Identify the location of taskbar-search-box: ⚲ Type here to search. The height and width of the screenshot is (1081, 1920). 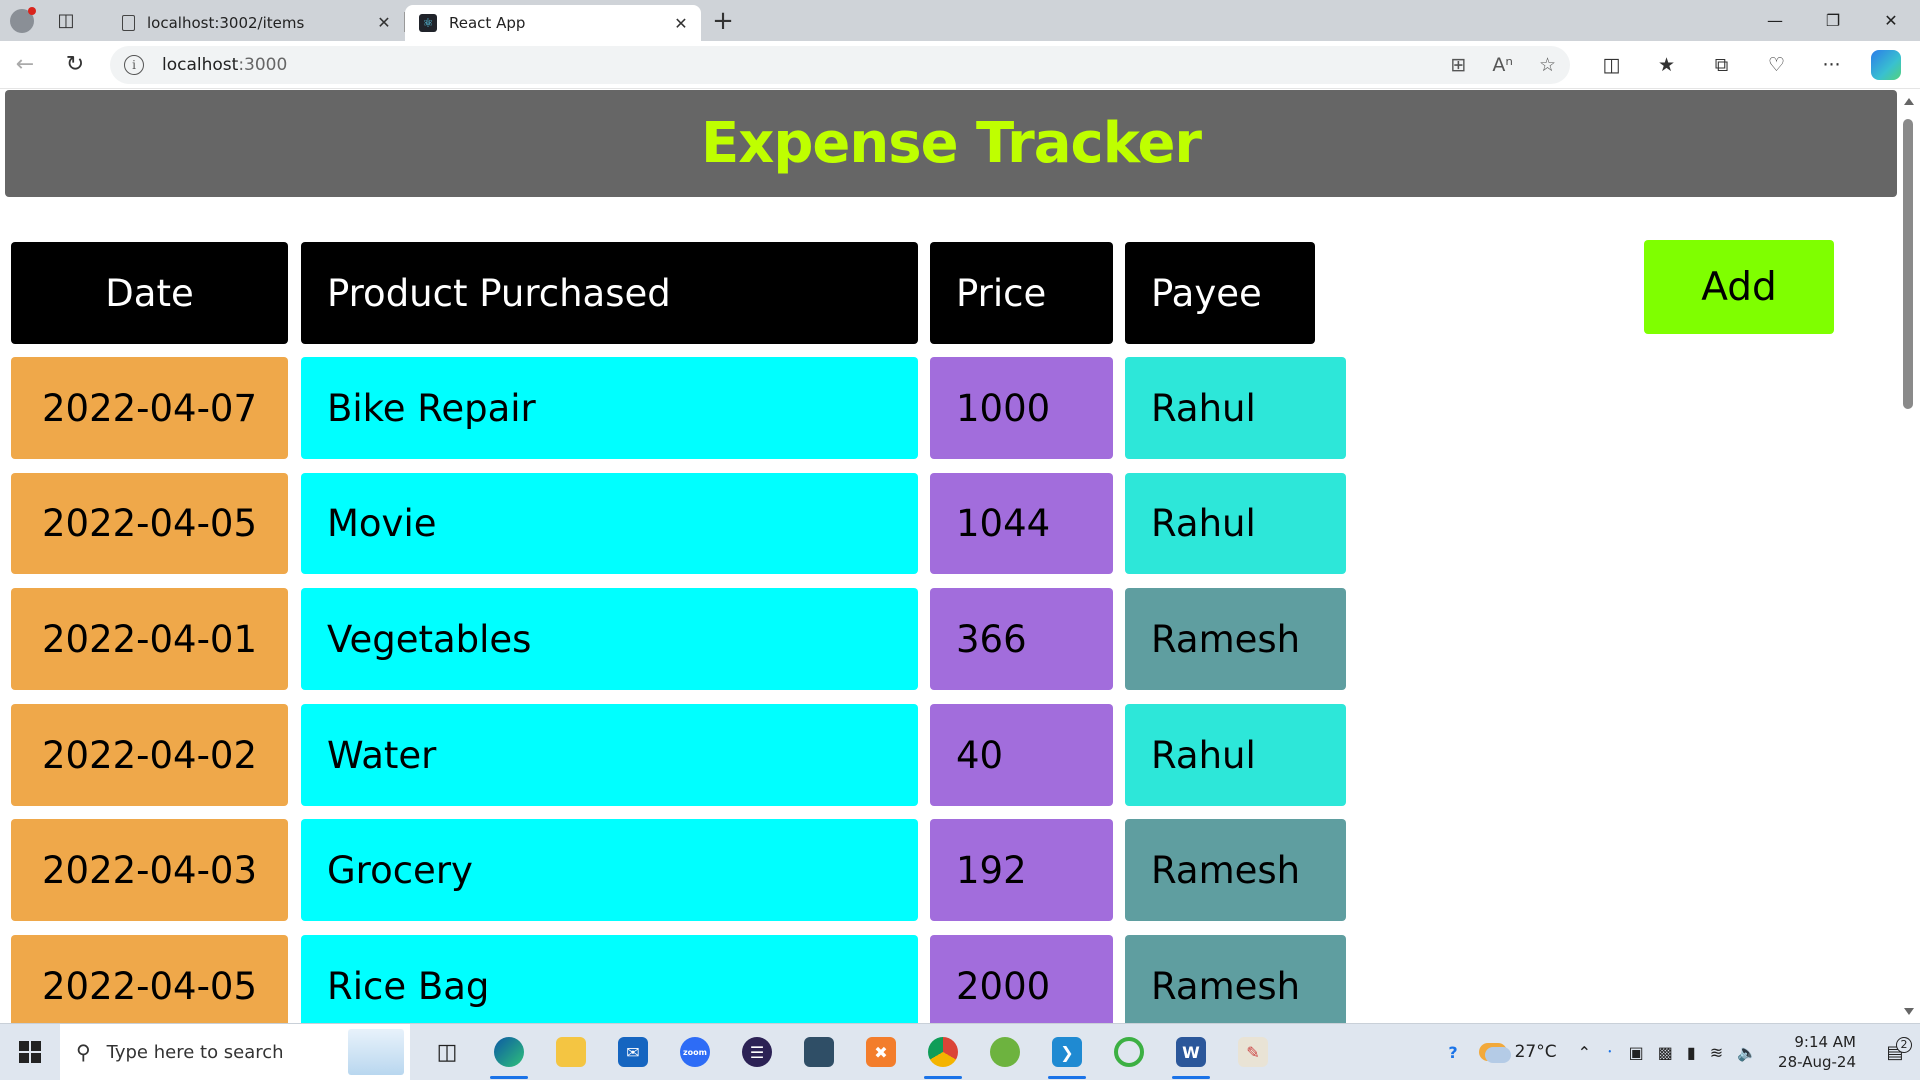
(235, 1052).